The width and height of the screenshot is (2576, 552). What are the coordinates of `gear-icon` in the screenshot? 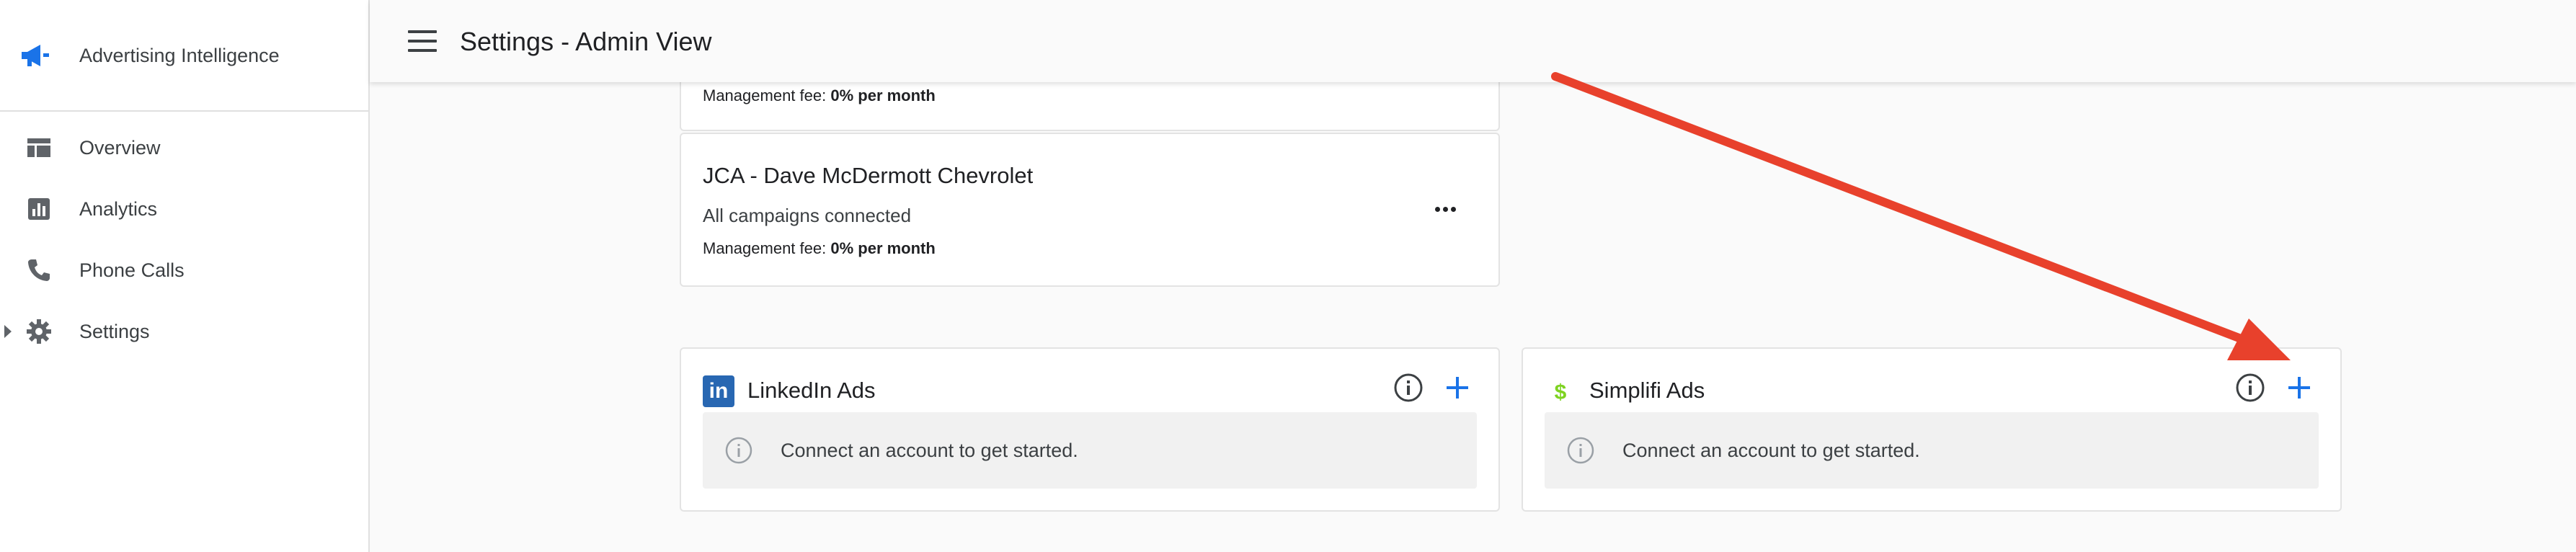 It's located at (39, 331).